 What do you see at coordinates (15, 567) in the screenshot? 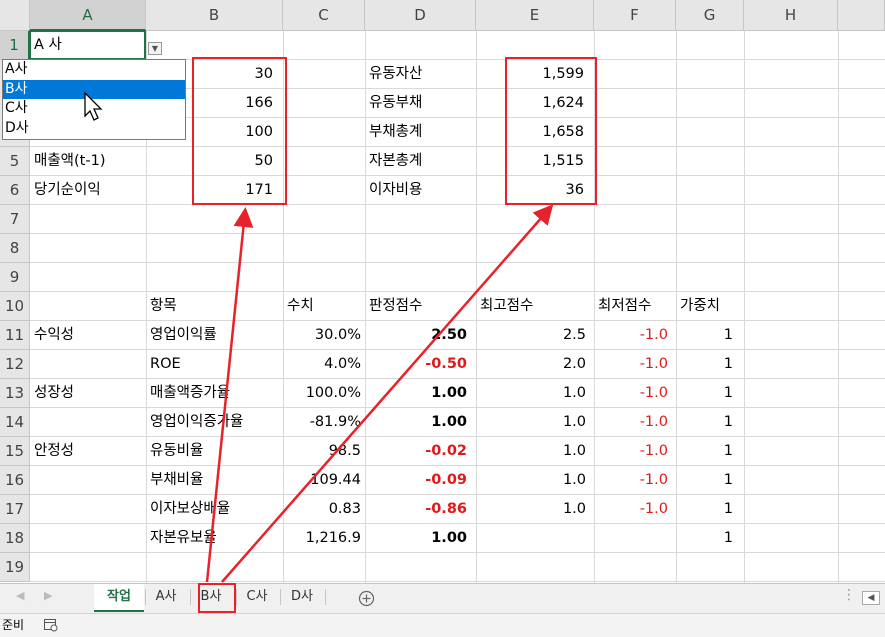
I see `row-header-19: 19` at bounding box center [15, 567].